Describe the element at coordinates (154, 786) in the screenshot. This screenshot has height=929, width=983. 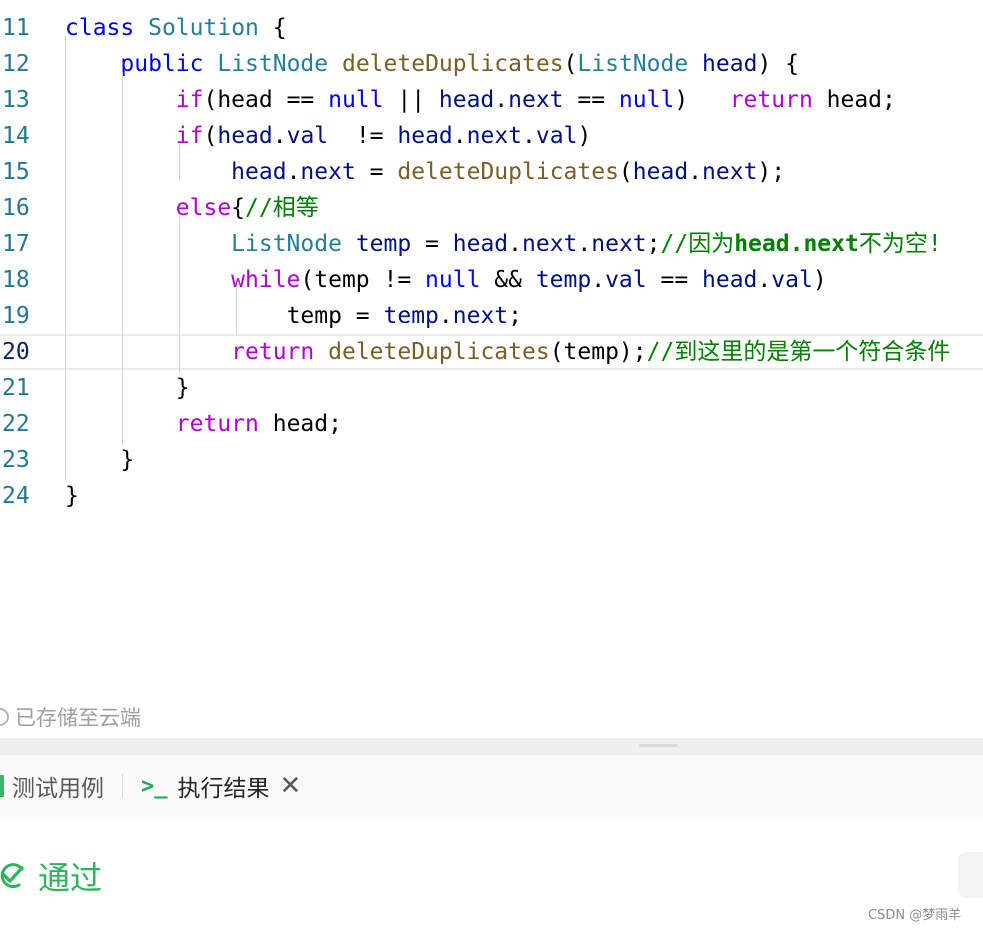
I see `terminal-icon: >_` at that location.